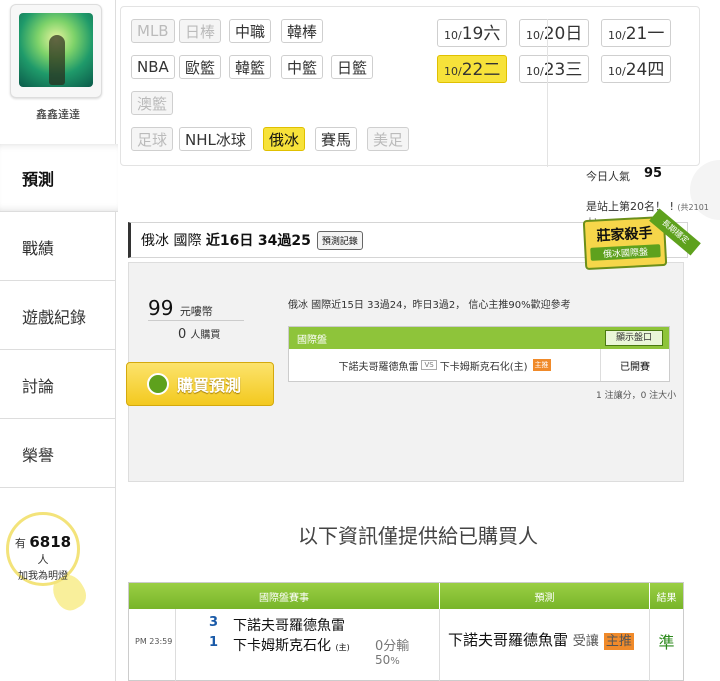  I want to click on badge-title: 莊家殺手, so click(624, 235).